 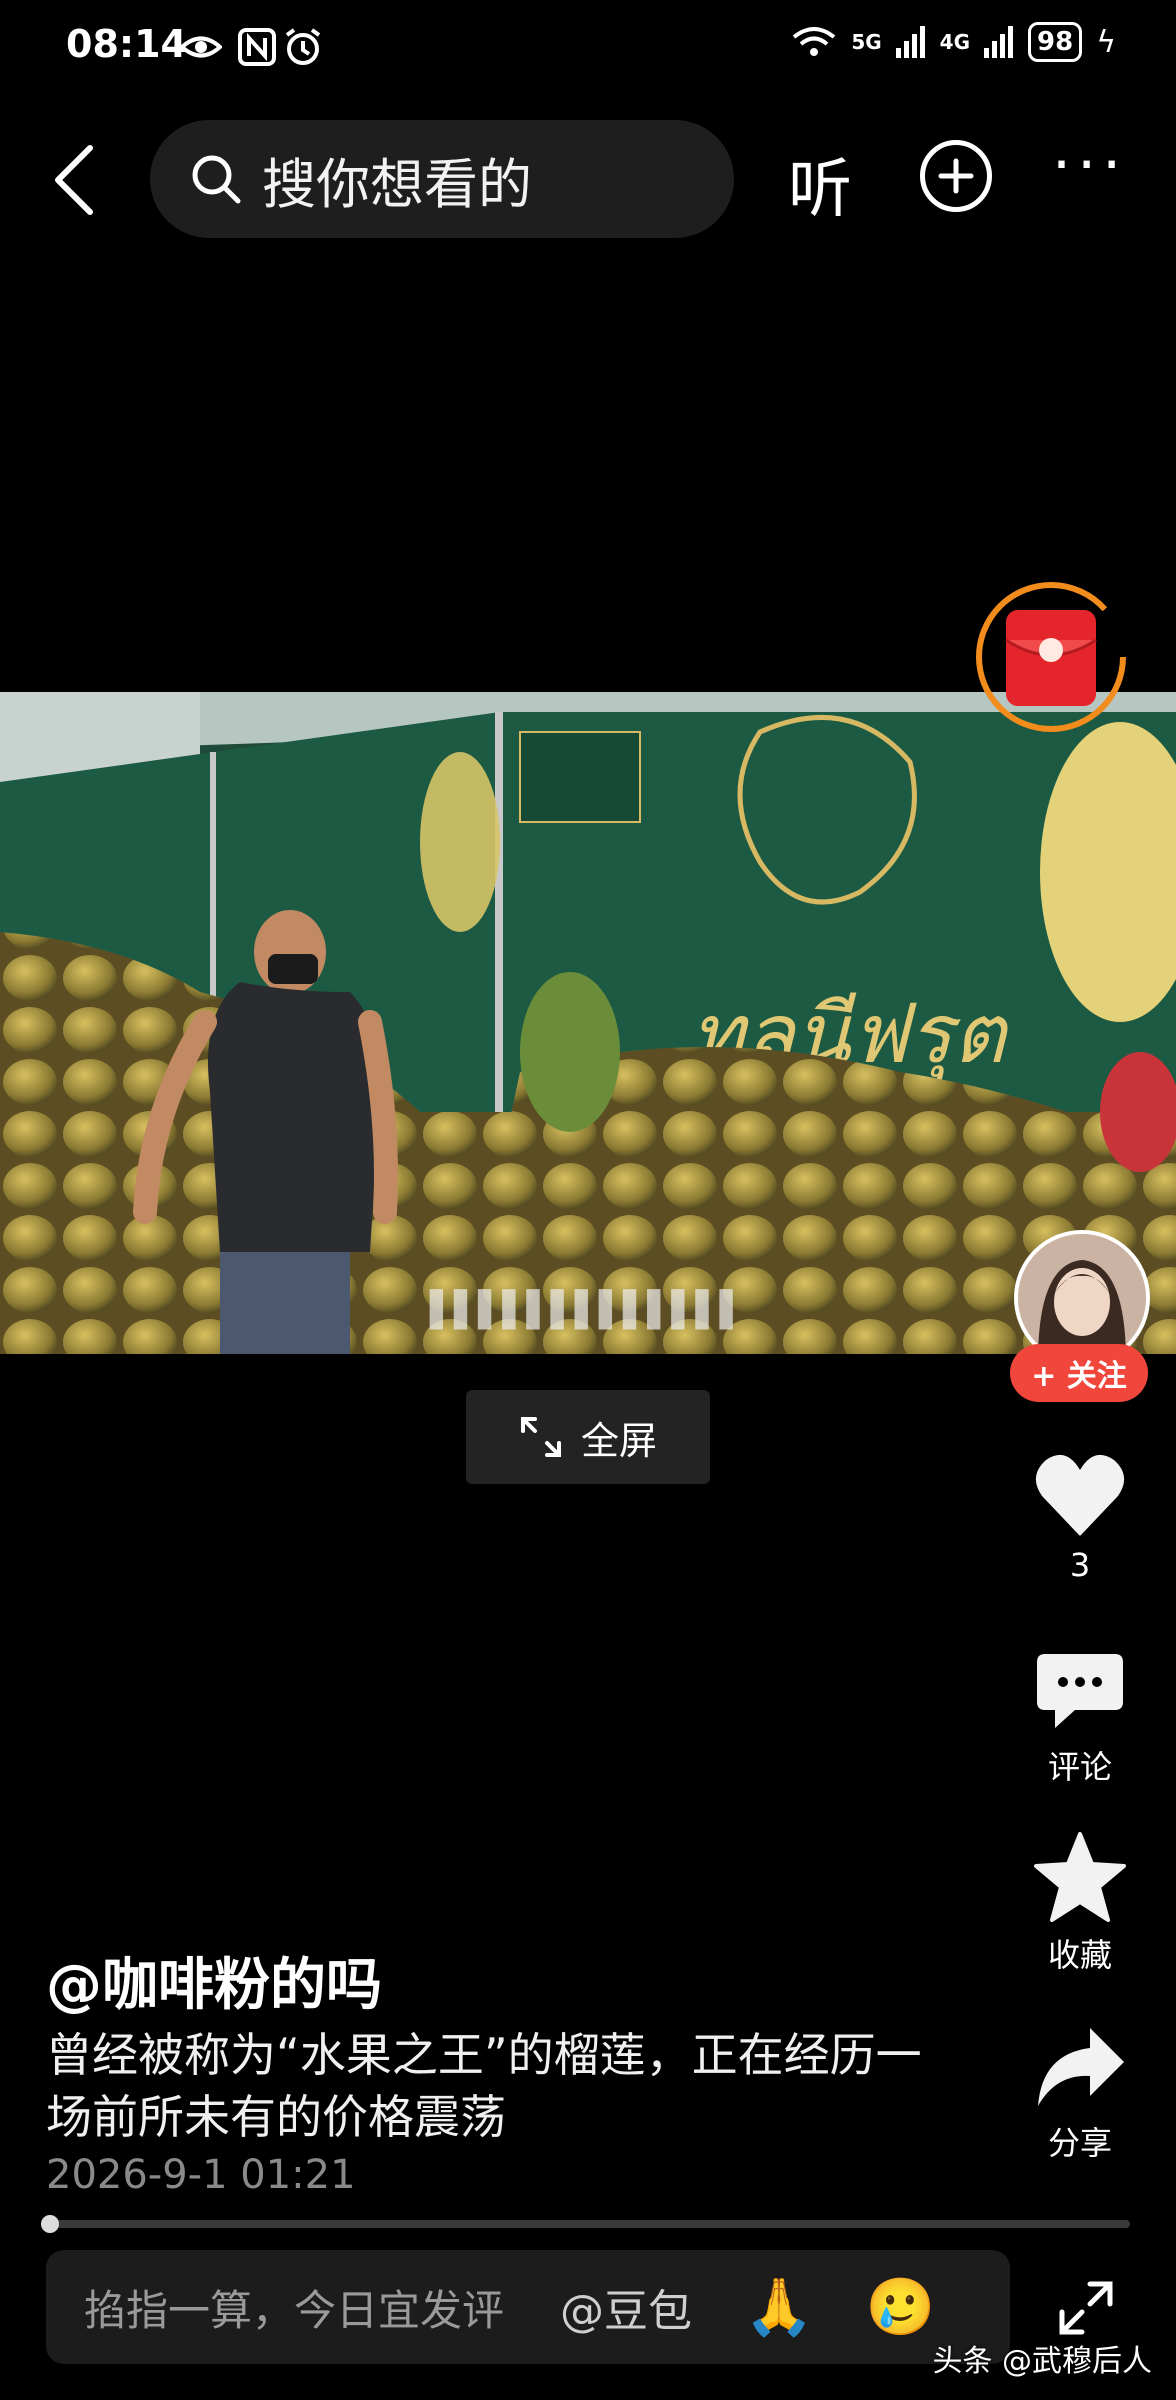 What do you see at coordinates (201, 47) in the screenshot?
I see `eye-icon` at bounding box center [201, 47].